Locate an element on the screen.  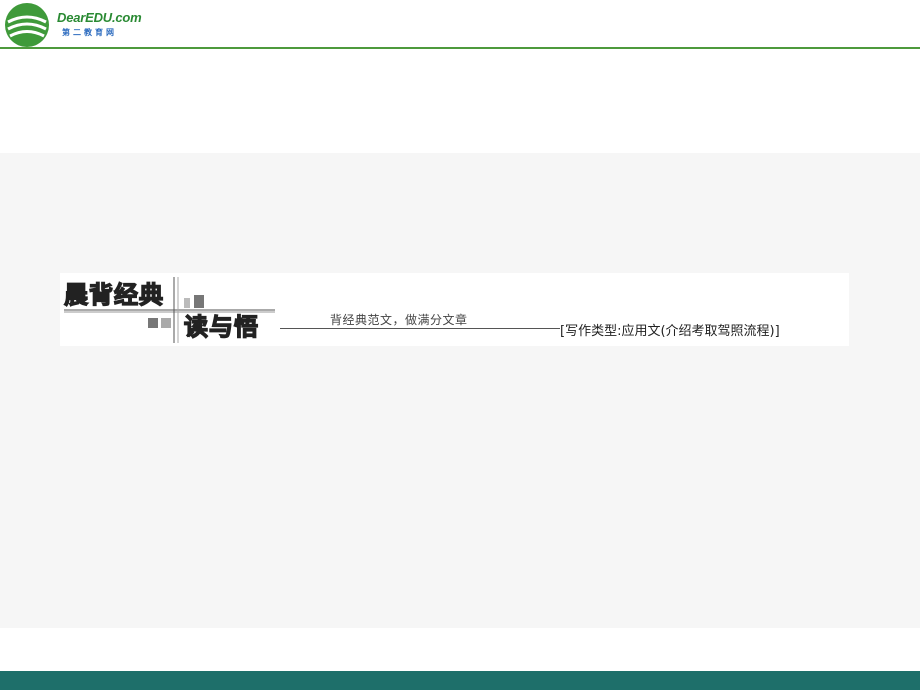
slide-footer-bar is located at coordinates (460, 680).